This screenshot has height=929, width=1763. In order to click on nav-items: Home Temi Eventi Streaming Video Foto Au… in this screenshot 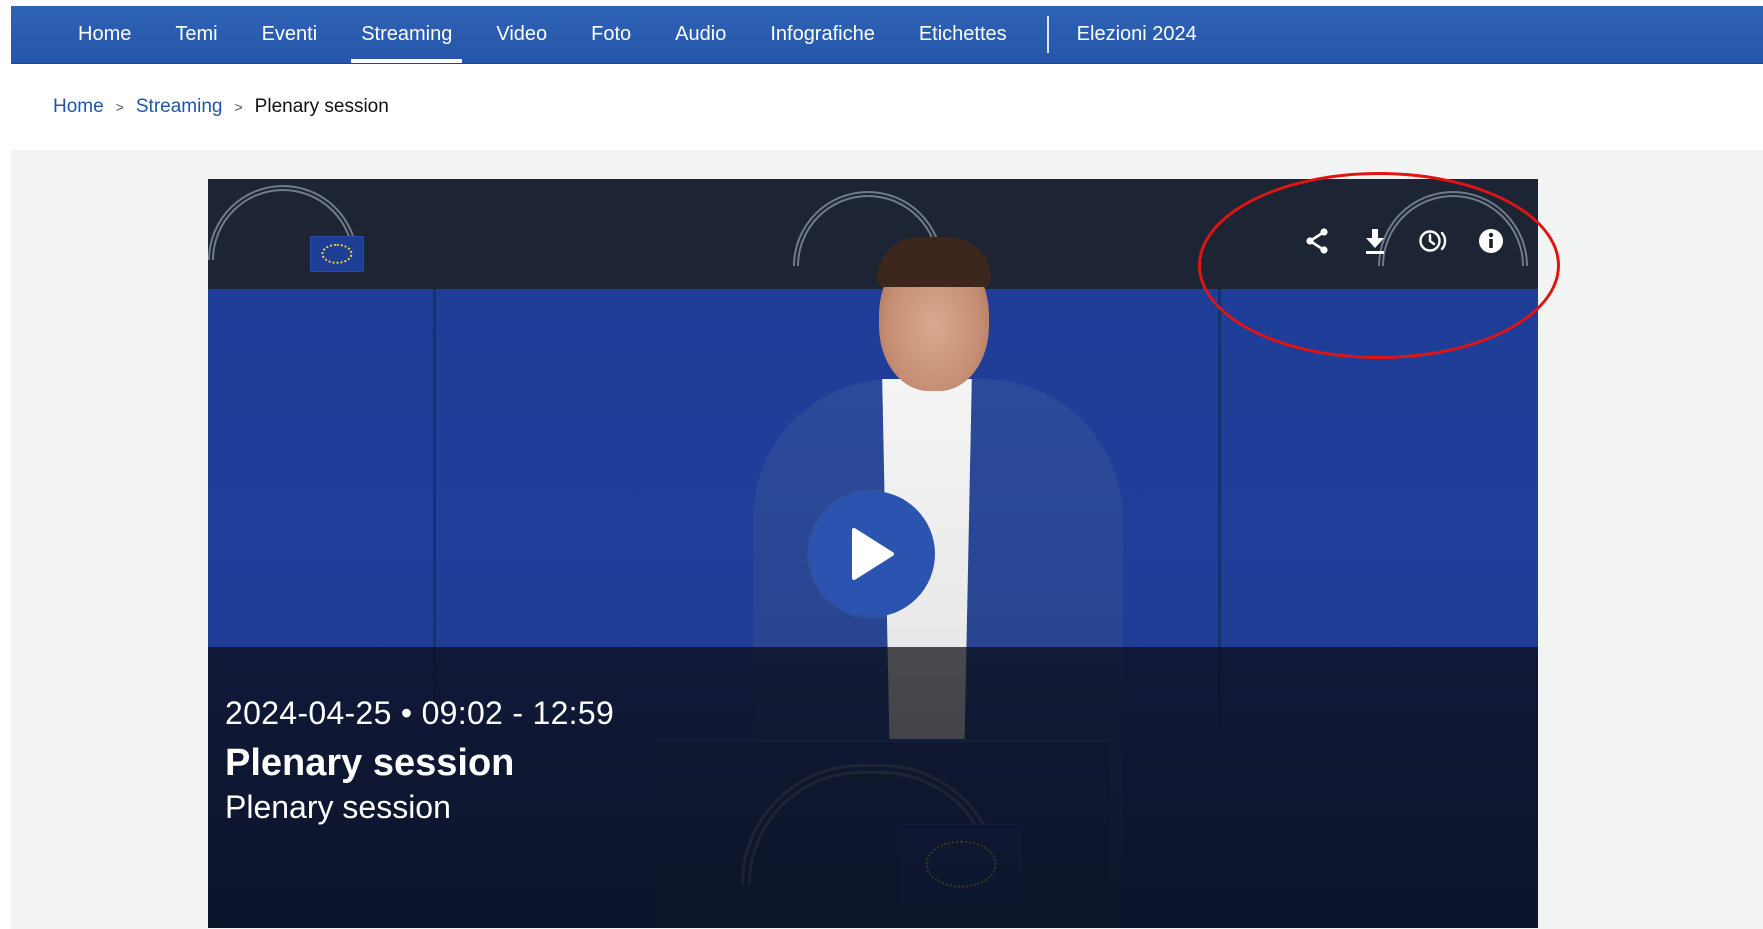, I will do `click(615, 34)`.